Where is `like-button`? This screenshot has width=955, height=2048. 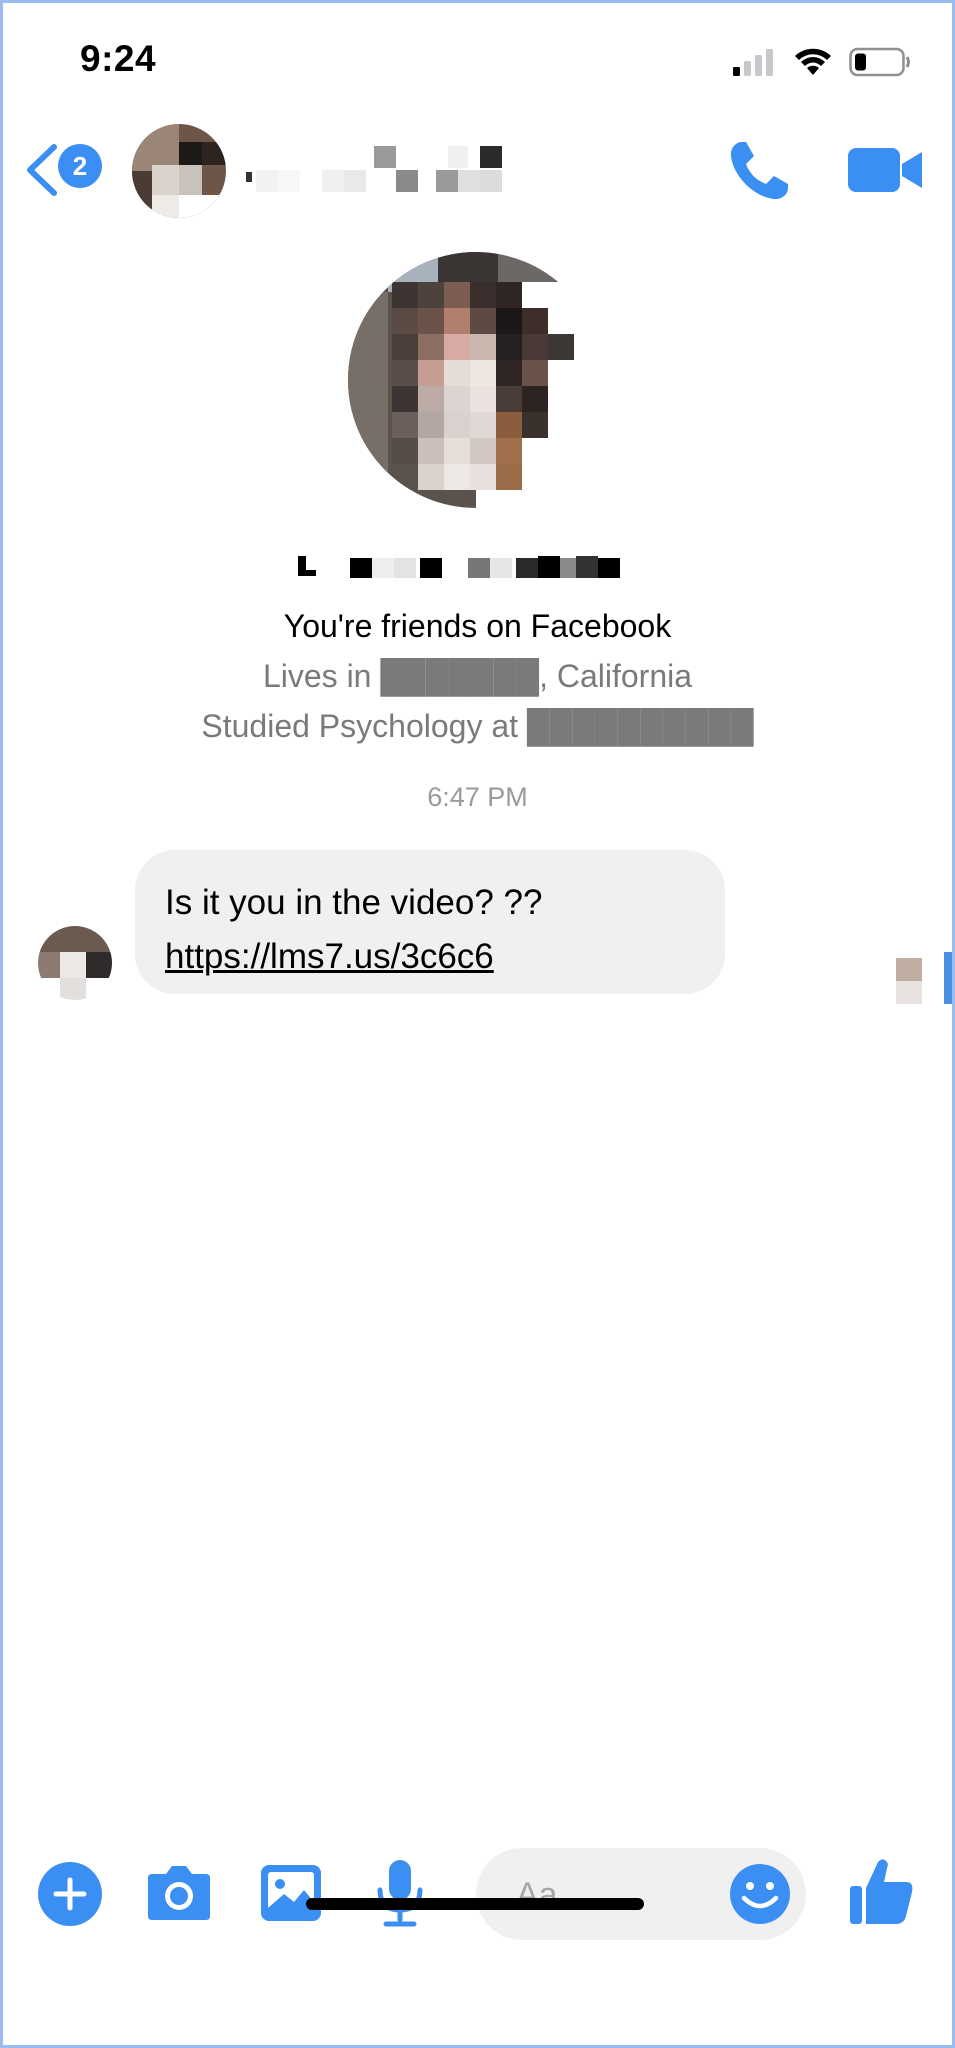
like-button is located at coordinates (881, 1891).